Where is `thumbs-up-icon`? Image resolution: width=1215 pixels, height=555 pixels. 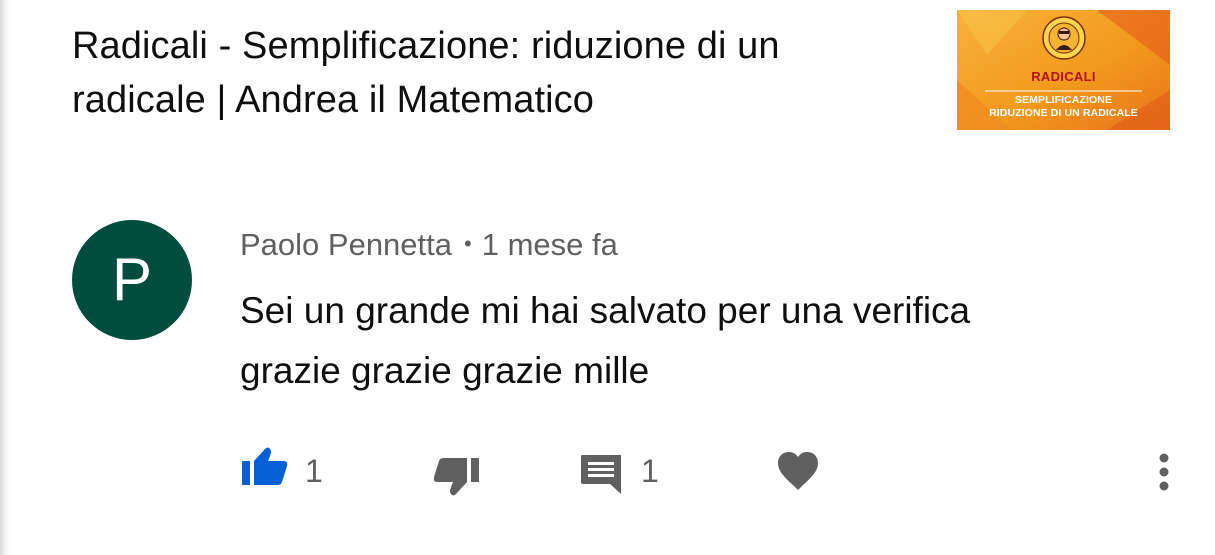 thumbs-up-icon is located at coordinates (265, 466).